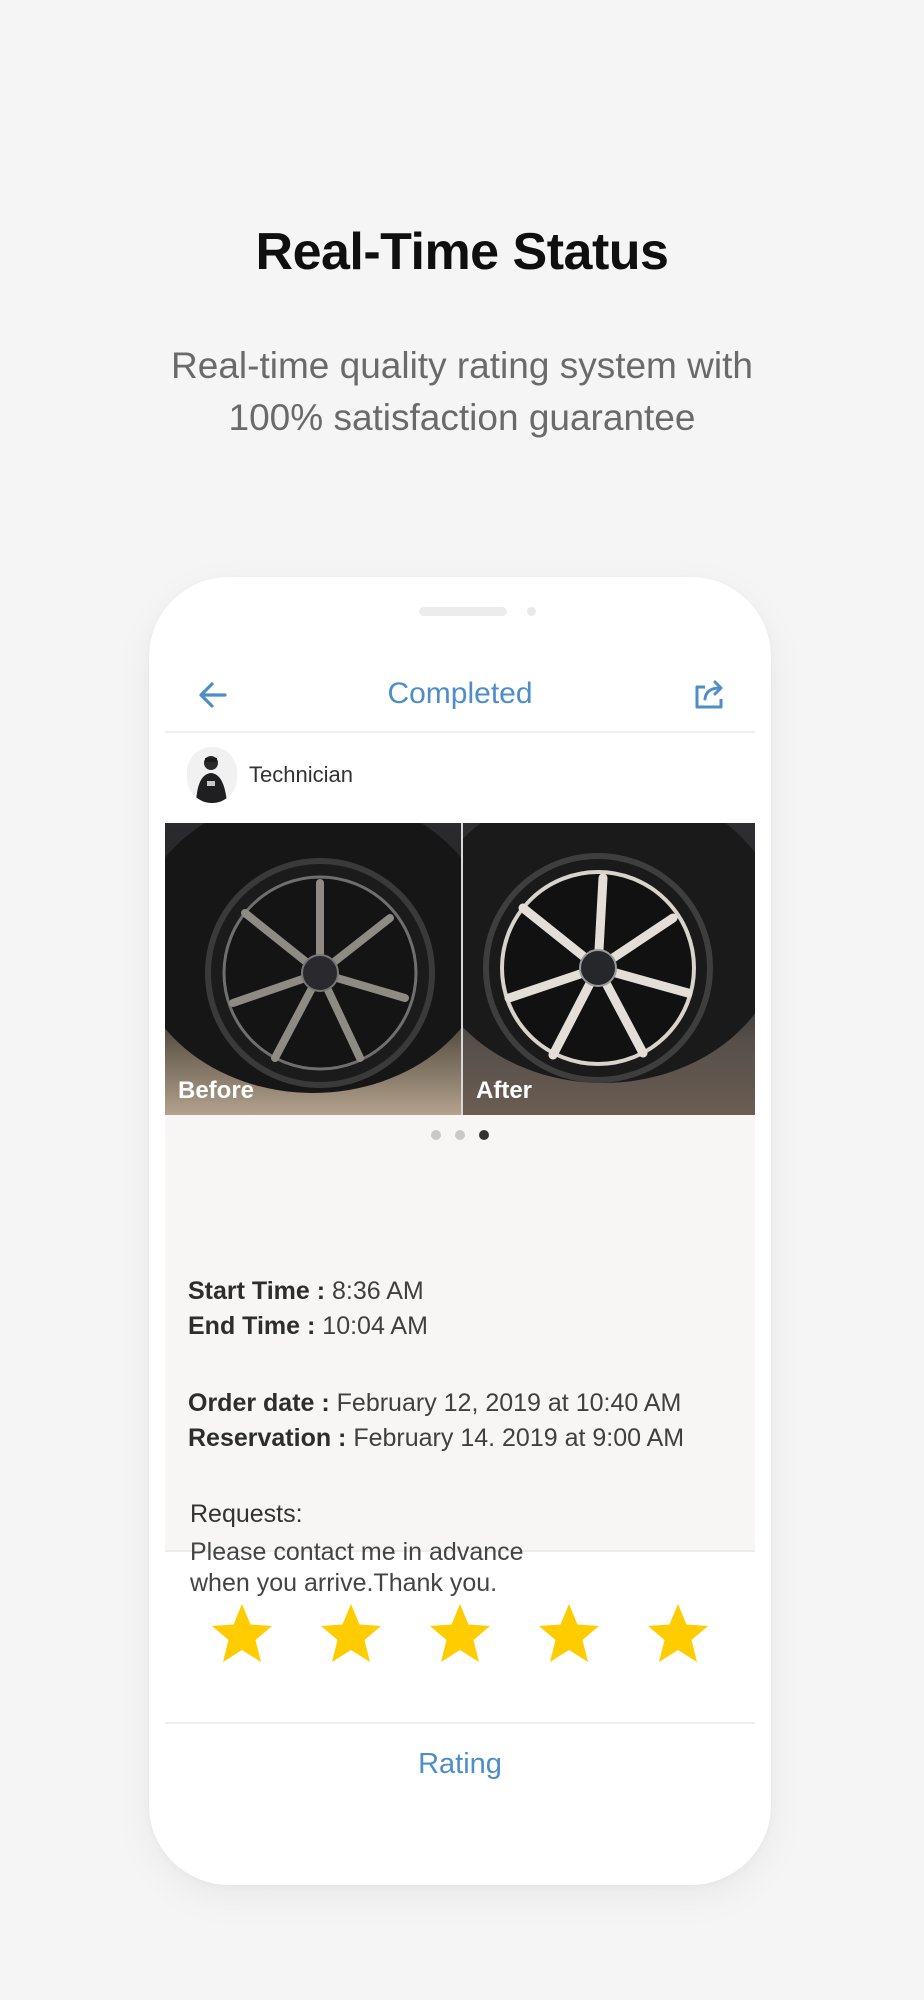  What do you see at coordinates (357, 1552) in the screenshot?
I see `requests-line-1: Please contact me in advance` at bounding box center [357, 1552].